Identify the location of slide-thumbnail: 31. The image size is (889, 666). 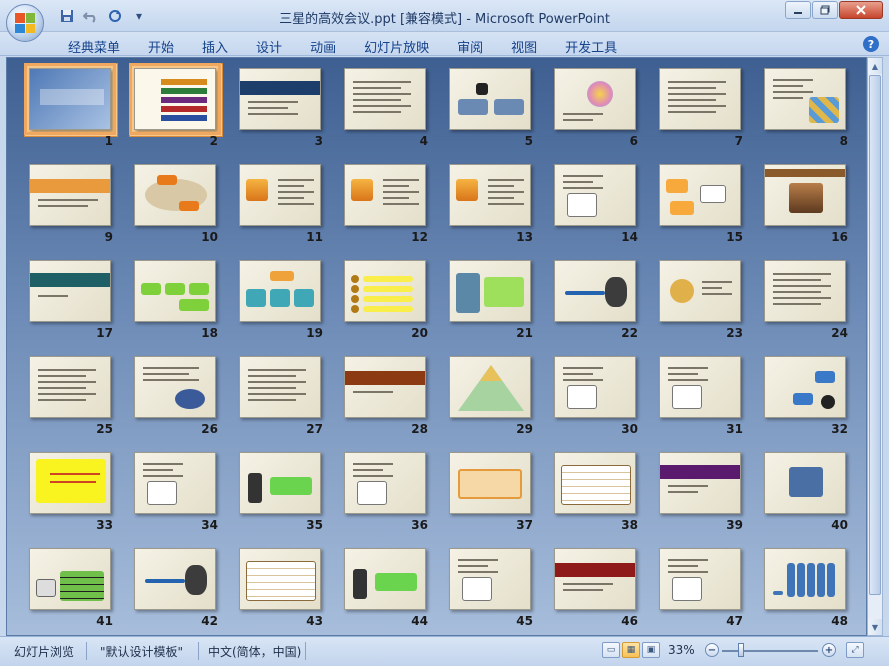
(709, 402).